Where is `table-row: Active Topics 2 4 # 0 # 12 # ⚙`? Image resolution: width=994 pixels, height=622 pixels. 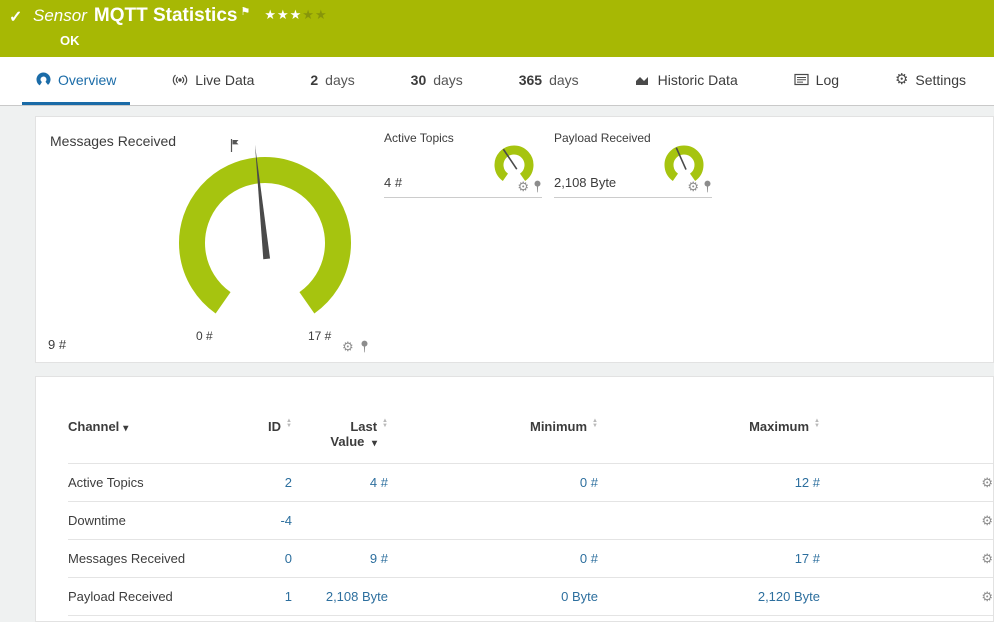
table-row: Active Topics 2 4 # 0 # 12 # ⚙ is located at coordinates (530, 482).